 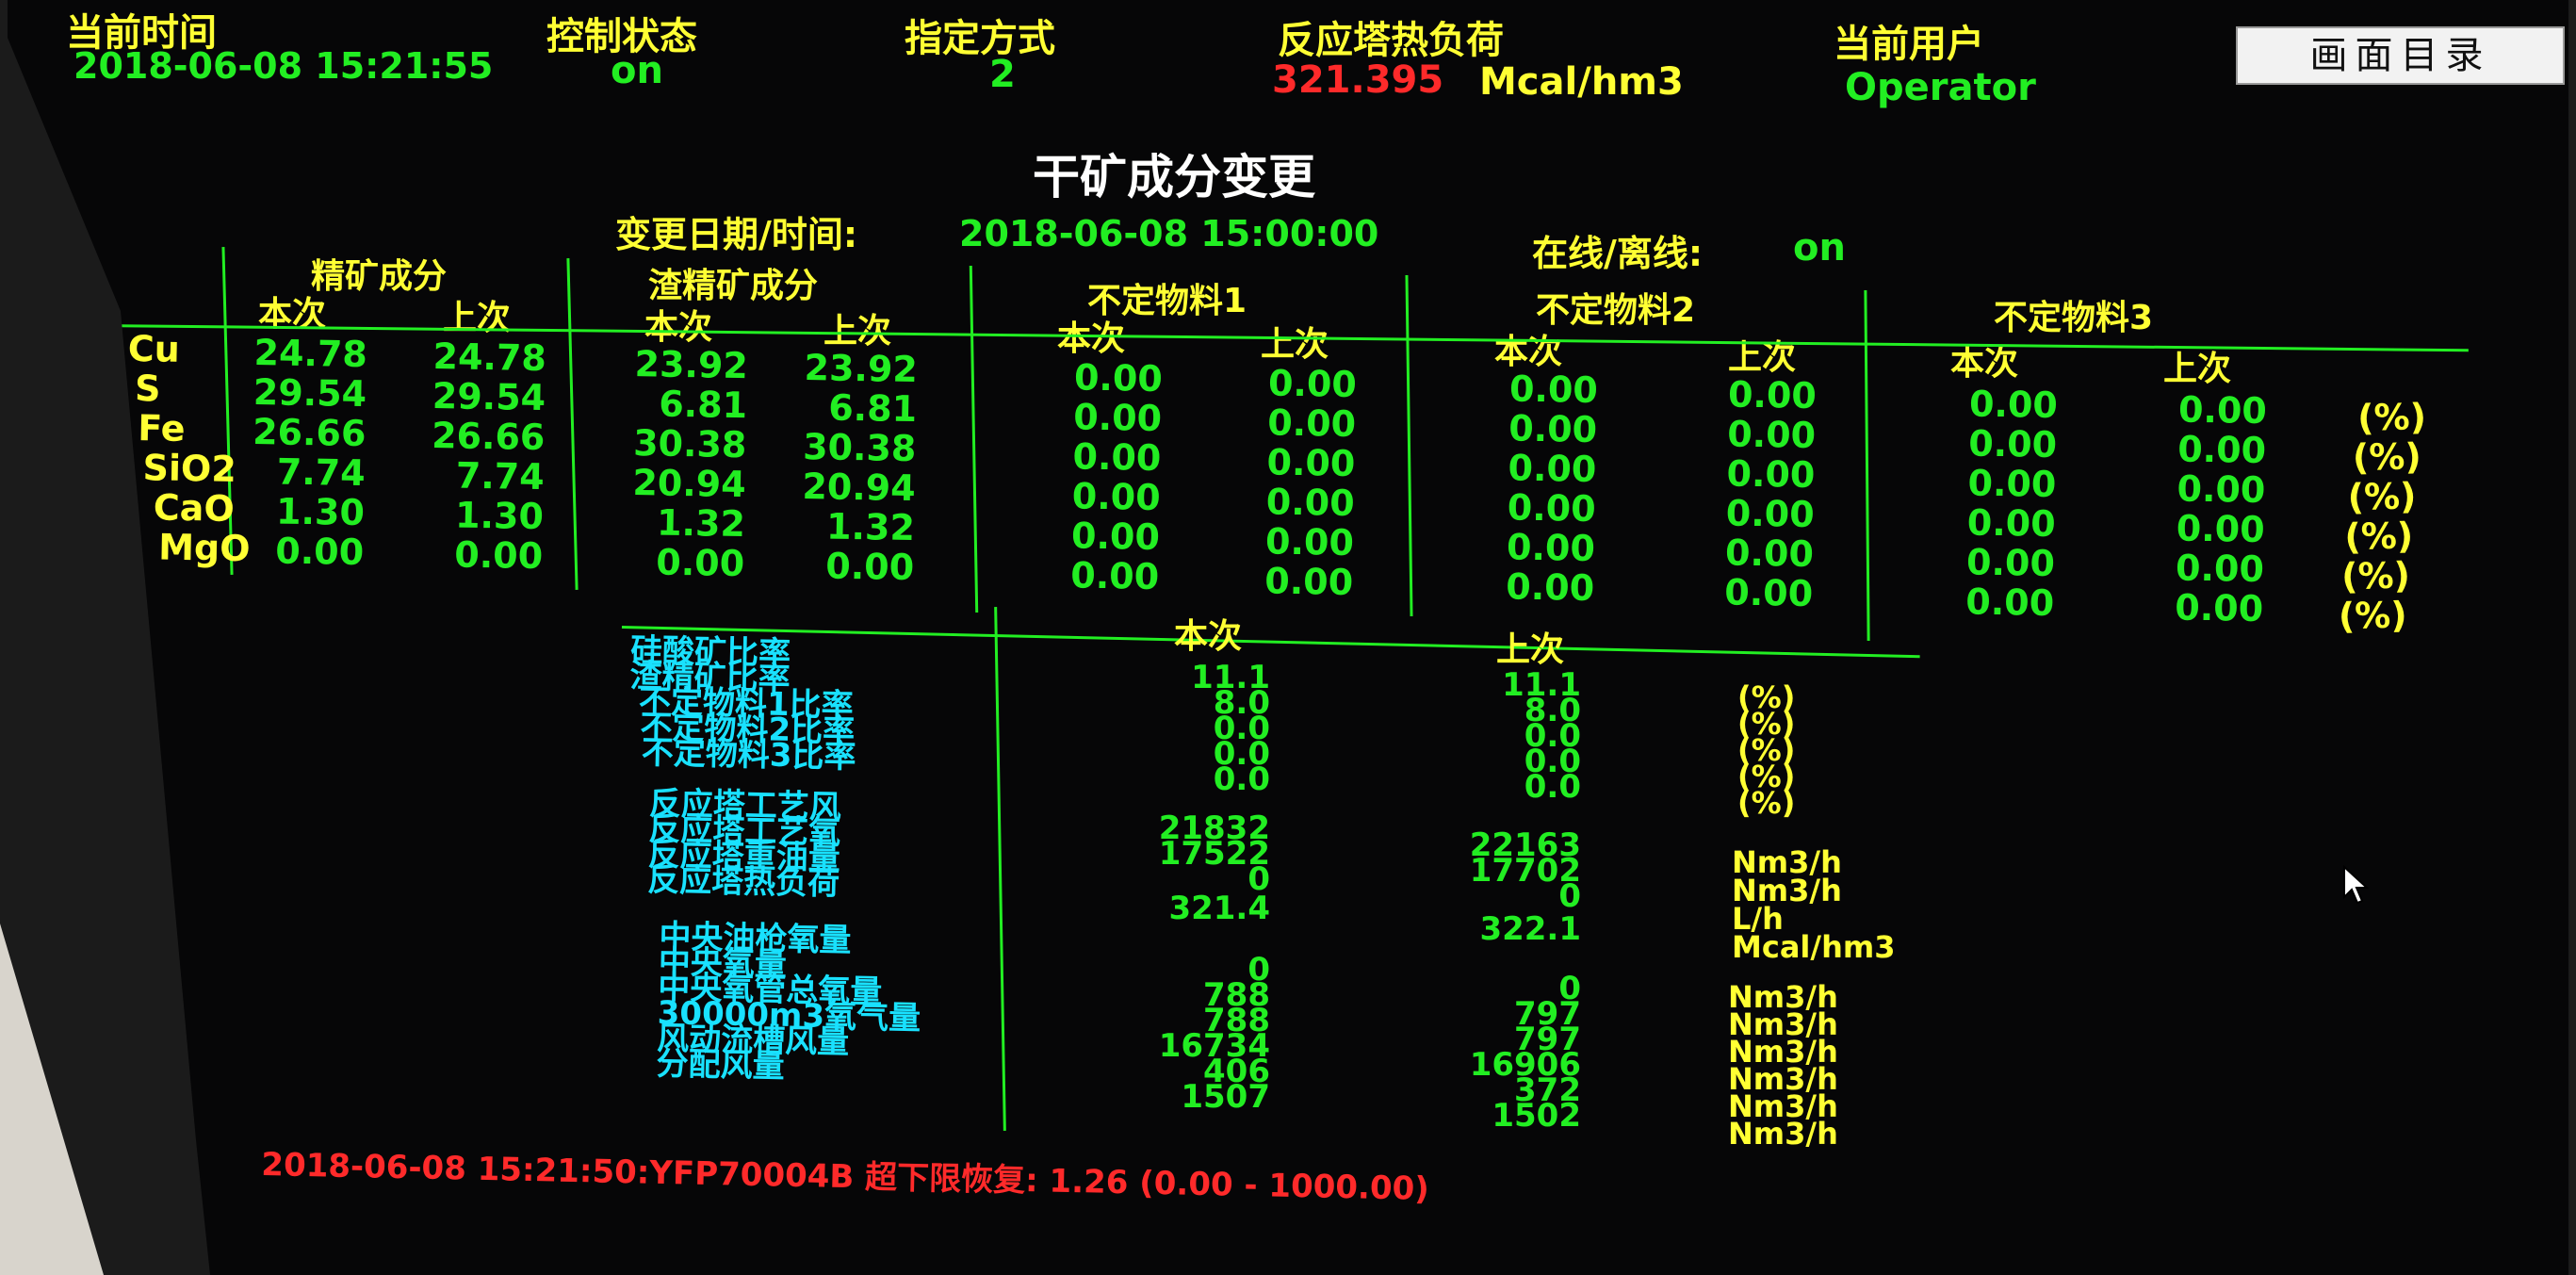 I want to click on ratio-prev-header: 上次, so click(x=1530, y=649).